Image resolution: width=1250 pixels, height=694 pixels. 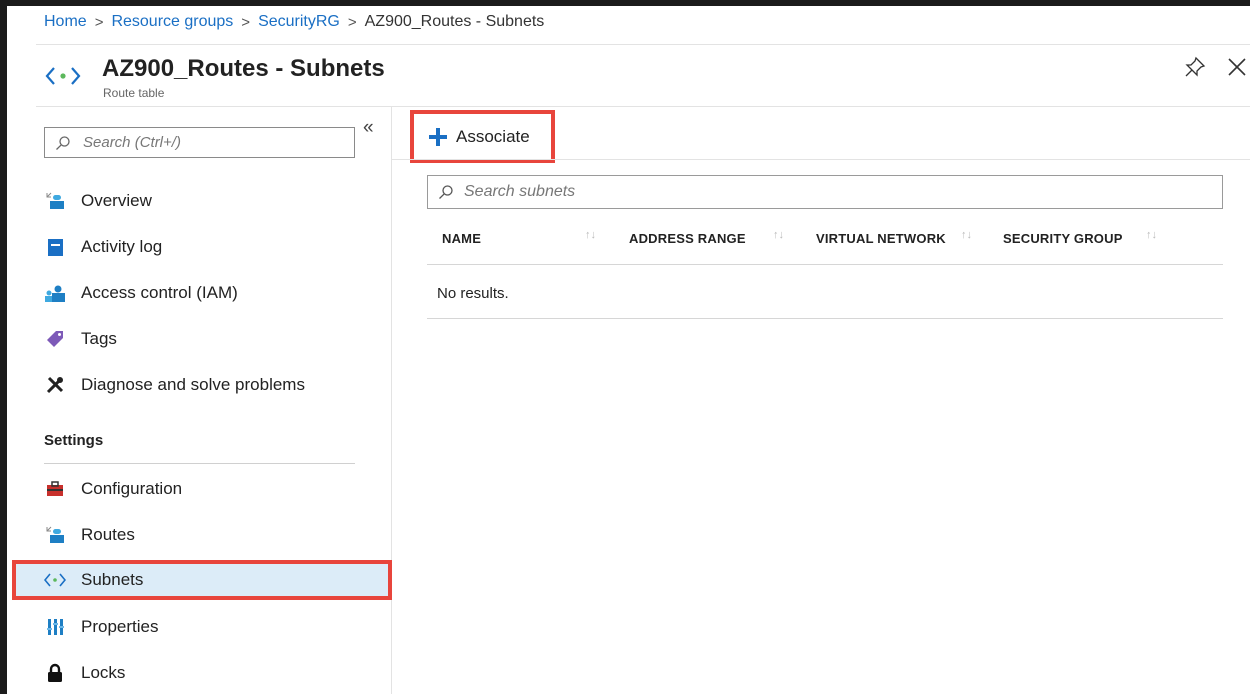 I want to click on route-table-icon, so click(x=63, y=76).